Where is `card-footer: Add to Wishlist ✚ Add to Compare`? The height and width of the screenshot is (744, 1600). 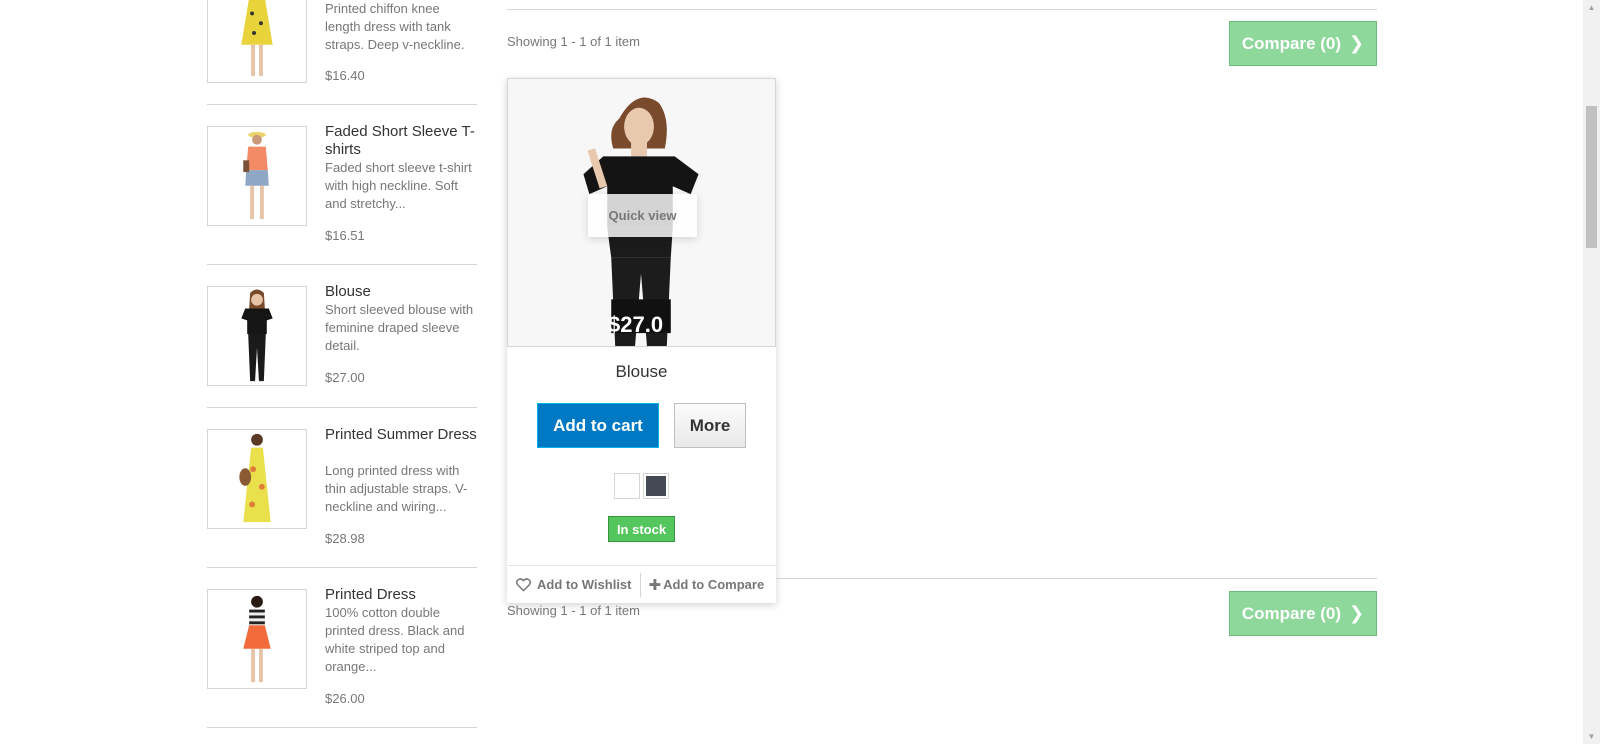 card-footer: Add to Wishlist ✚ Add to Compare is located at coordinates (641, 584).